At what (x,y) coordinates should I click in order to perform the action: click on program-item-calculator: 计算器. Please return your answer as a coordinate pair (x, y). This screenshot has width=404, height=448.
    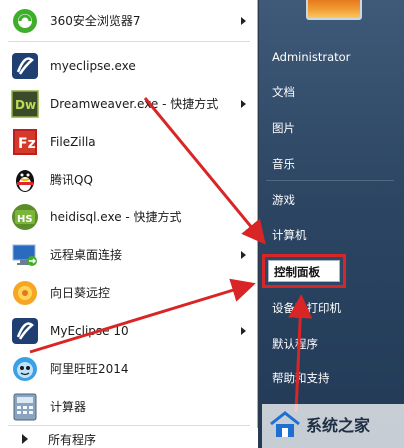
    Looking at the image, I should click on (129, 407).